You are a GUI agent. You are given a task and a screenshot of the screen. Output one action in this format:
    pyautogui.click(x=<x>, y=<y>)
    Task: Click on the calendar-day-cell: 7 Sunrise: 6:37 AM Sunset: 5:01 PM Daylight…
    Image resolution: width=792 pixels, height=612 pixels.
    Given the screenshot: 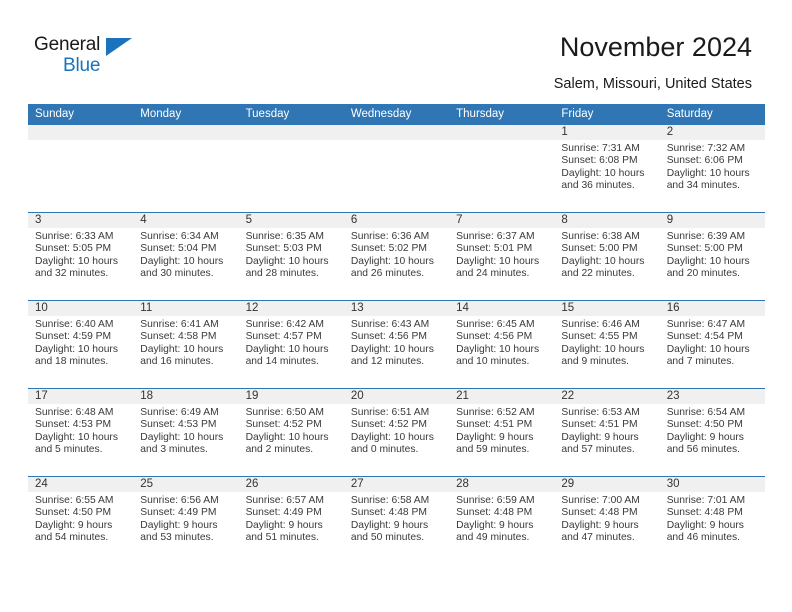 What is the action you would take?
    pyautogui.click(x=502, y=256)
    